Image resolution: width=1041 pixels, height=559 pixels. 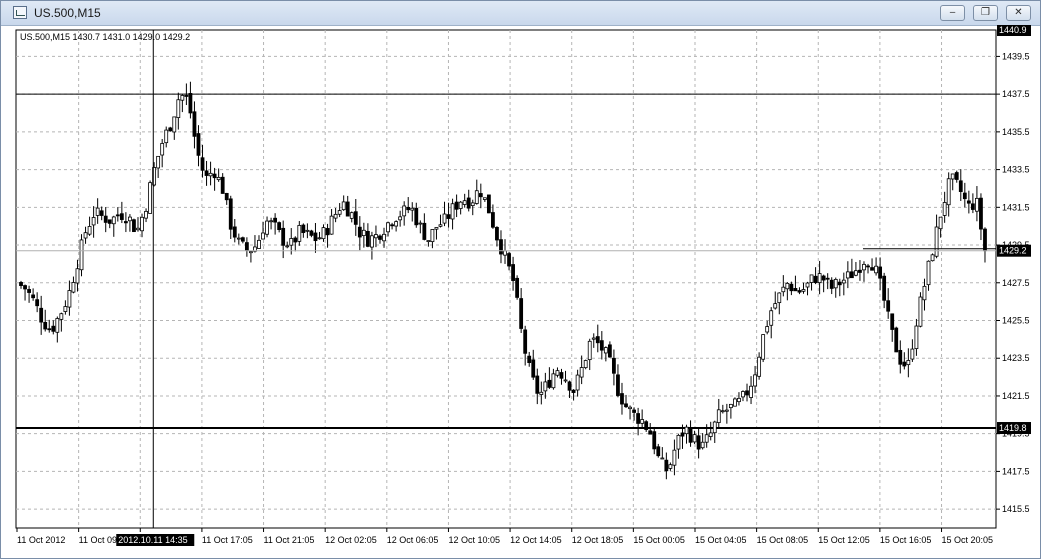 What do you see at coordinates (721, 540) in the screenshot?
I see `x-tick-label: 15 Oct 04:05` at bounding box center [721, 540].